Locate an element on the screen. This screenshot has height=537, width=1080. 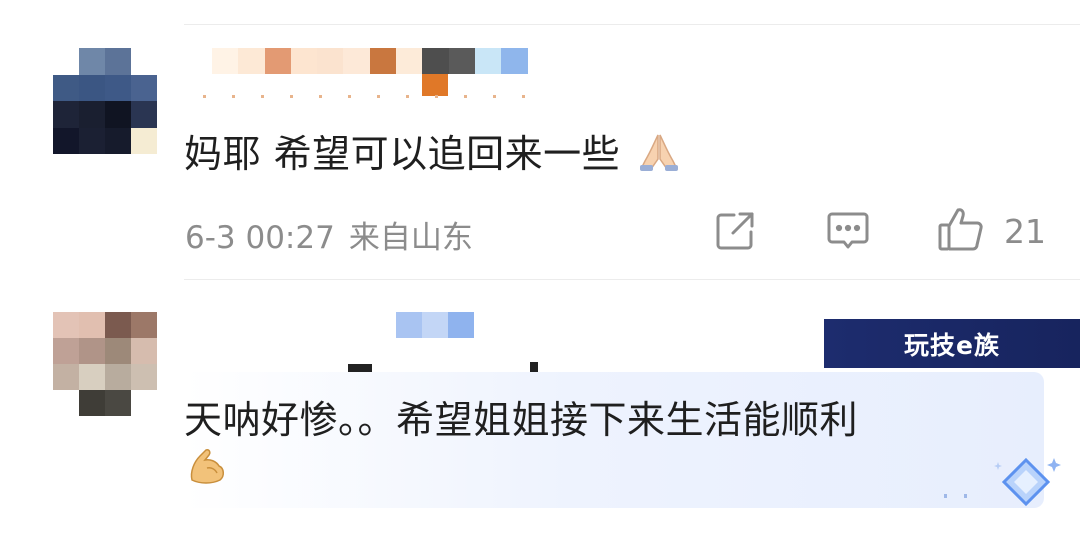
comment-meta: 6-3 00:27 来自山东 is located at coordinates (329, 234).